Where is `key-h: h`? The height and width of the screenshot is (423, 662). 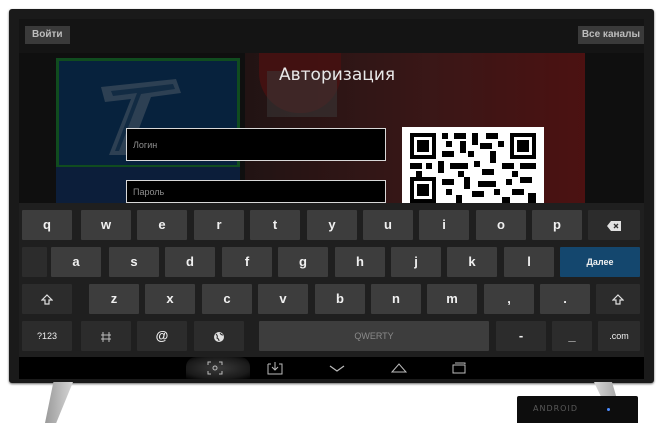 key-h: h is located at coordinates (360, 262).